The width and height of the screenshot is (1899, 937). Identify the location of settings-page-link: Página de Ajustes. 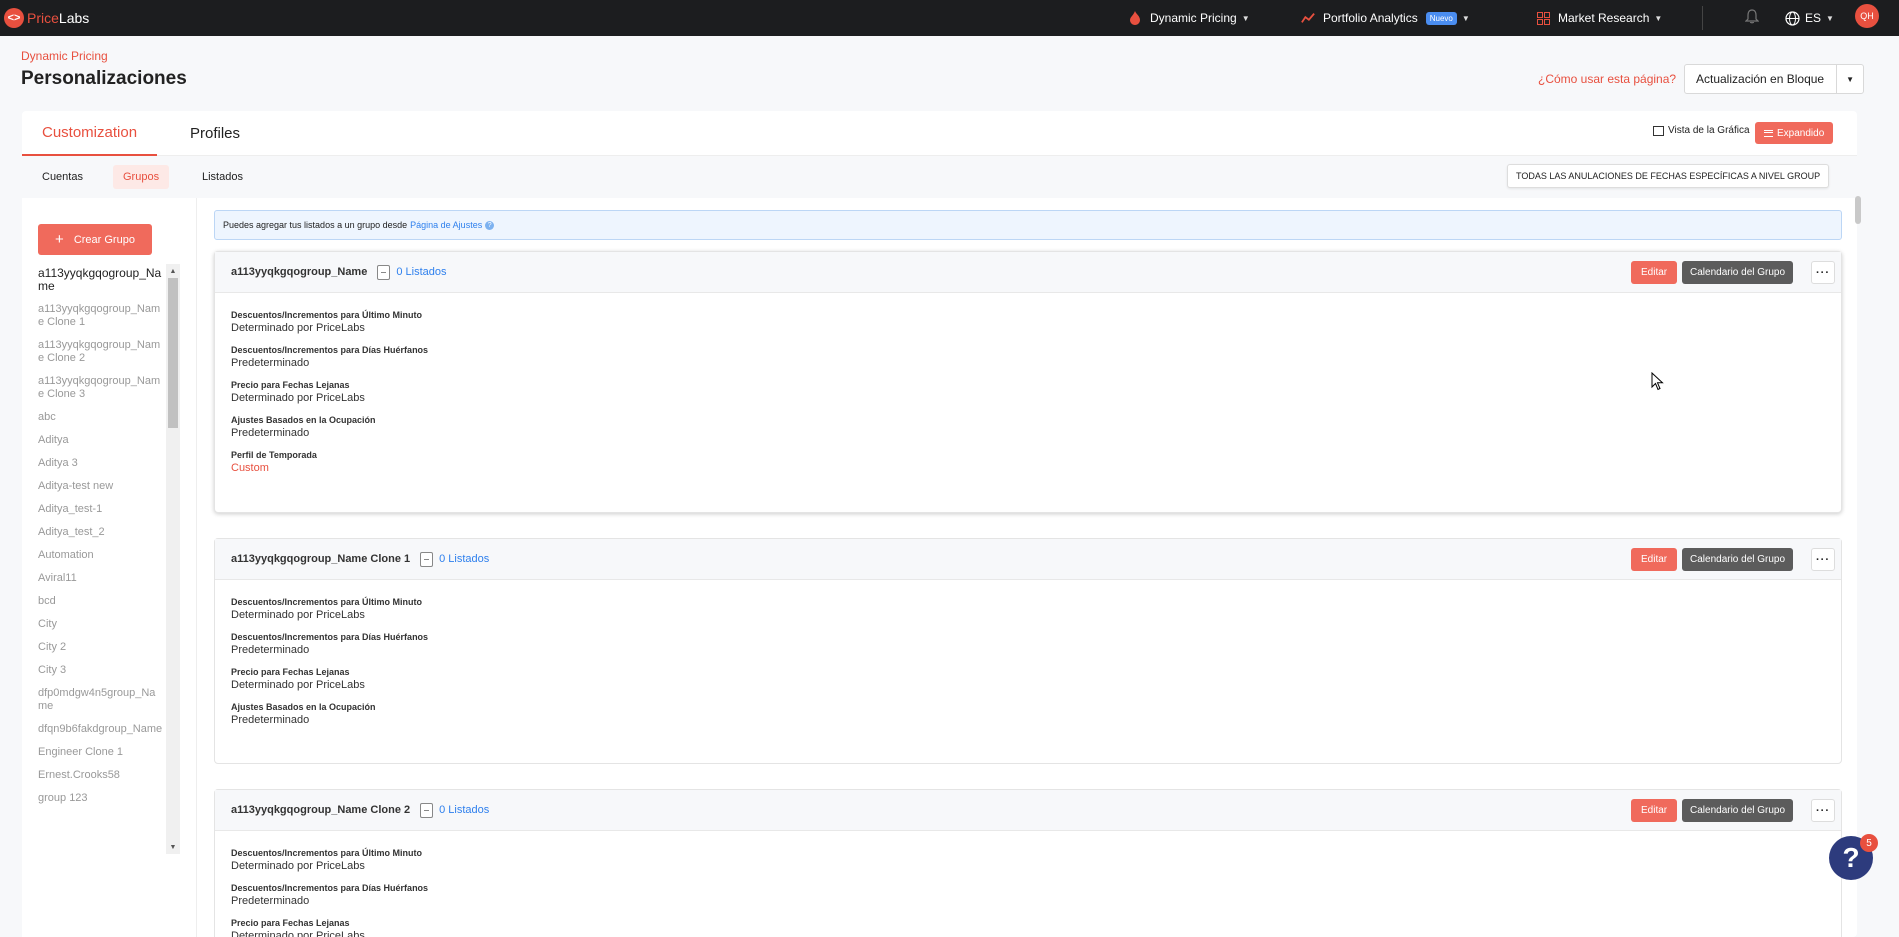
(446, 225).